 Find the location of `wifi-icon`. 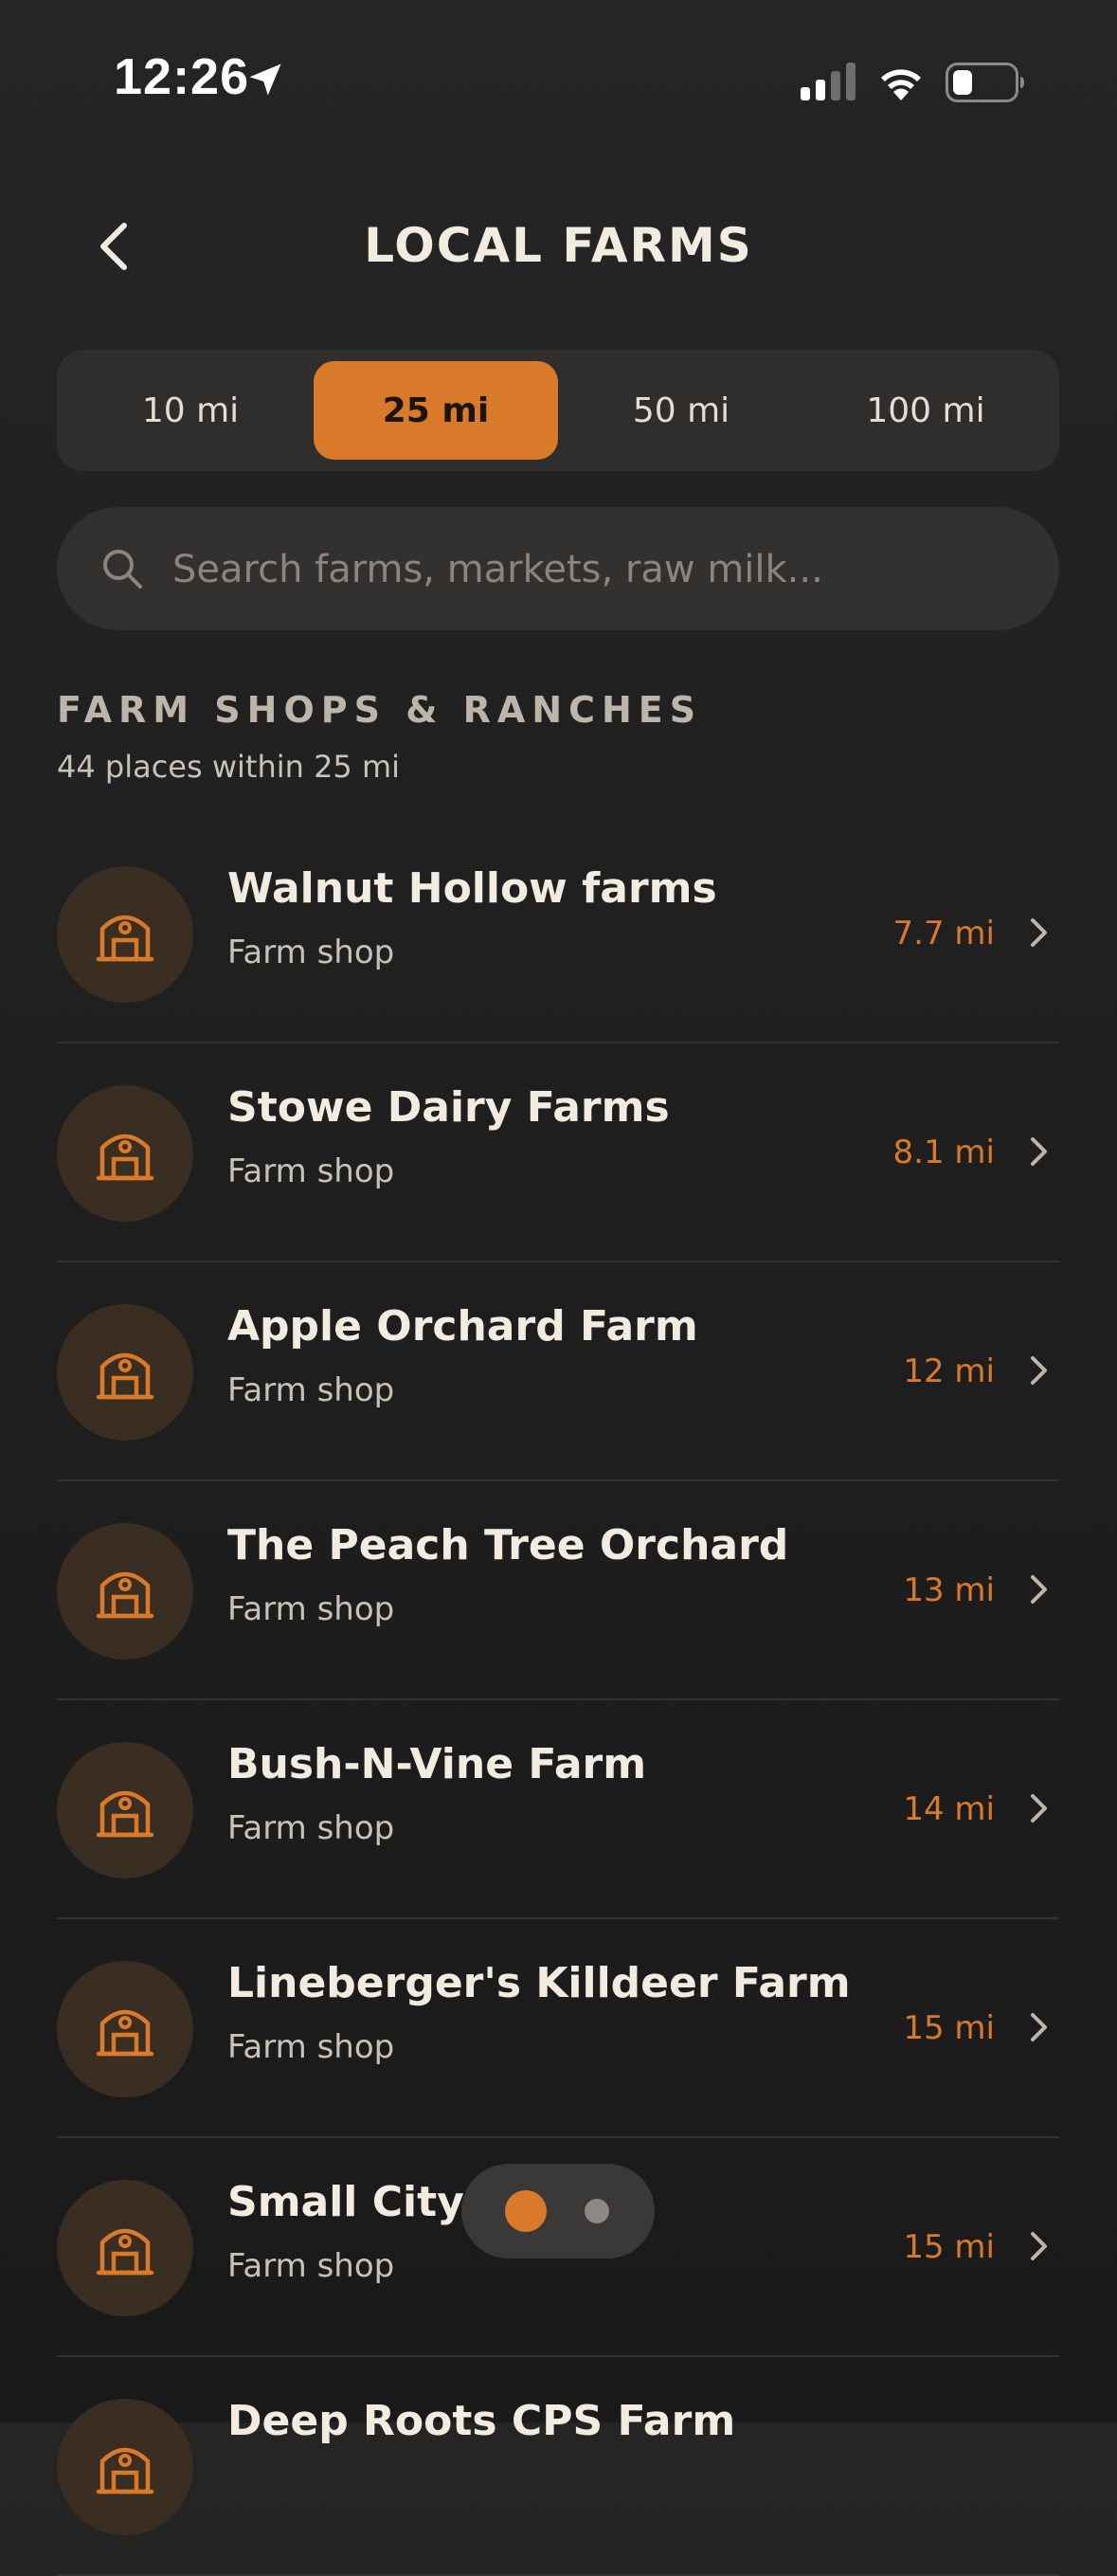

wifi-icon is located at coordinates (901, 84).